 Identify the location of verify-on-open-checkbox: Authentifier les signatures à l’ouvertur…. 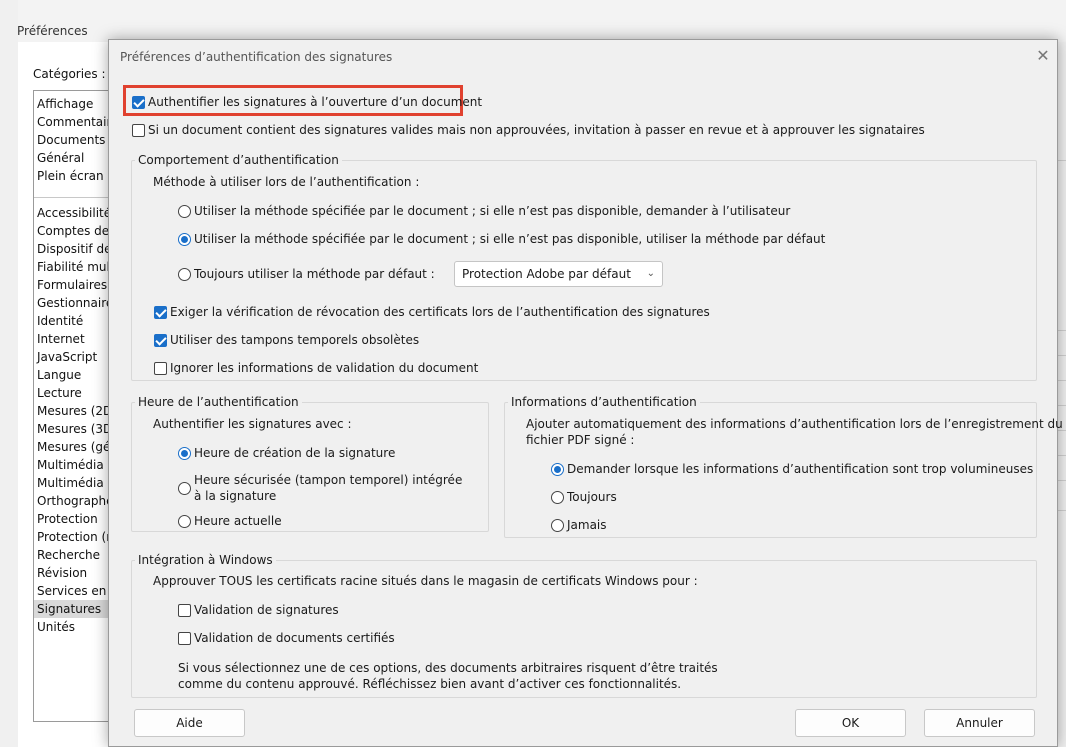
(307, 102).